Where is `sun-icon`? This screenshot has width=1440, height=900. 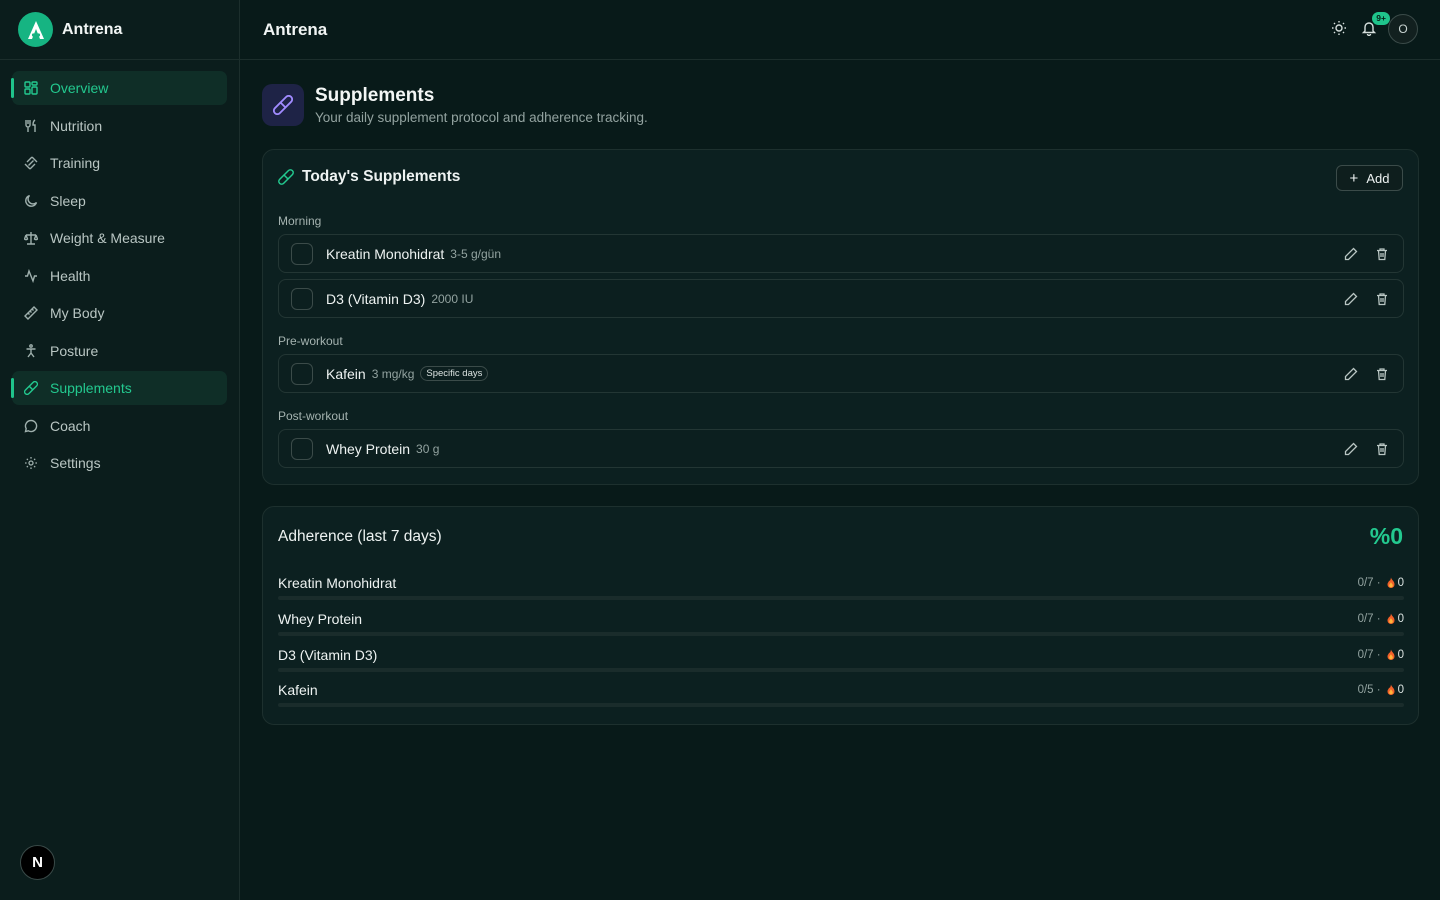 sun-icon is located at coordinates (1339, 29).